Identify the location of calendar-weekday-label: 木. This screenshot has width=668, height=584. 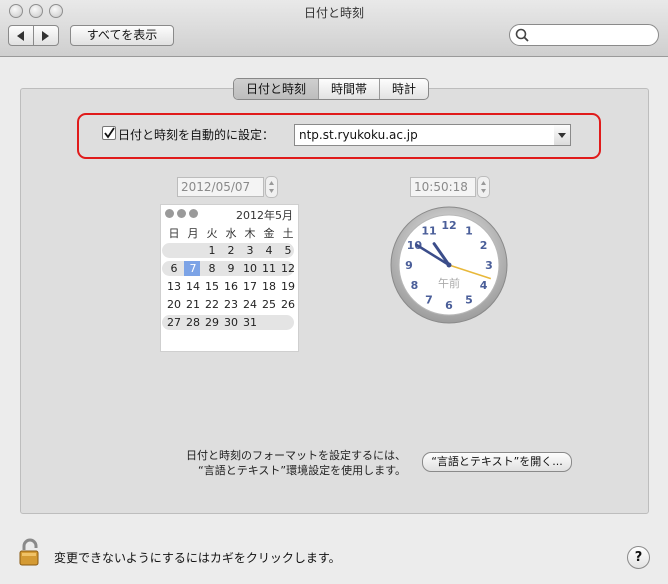
(250, 233).